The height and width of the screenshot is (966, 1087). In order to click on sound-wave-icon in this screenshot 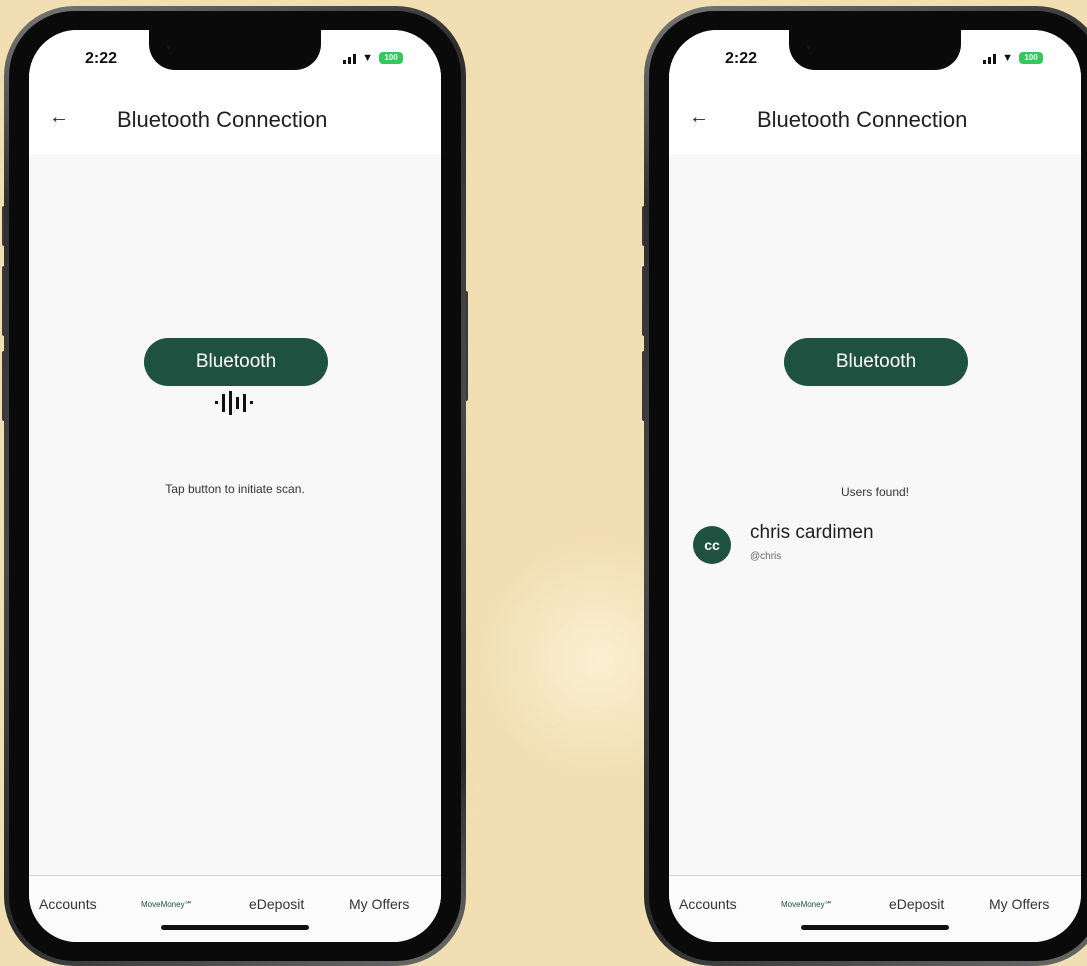, I will do `click(234, 403)`.